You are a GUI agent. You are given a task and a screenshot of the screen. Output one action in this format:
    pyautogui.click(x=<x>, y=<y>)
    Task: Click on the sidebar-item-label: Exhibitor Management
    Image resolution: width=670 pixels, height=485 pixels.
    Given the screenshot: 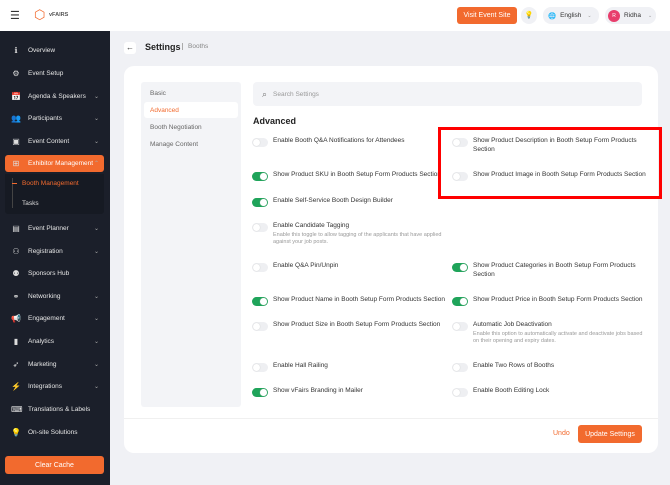 What is the action you would take?
    pyautogui.click(x=61, y=163)
    